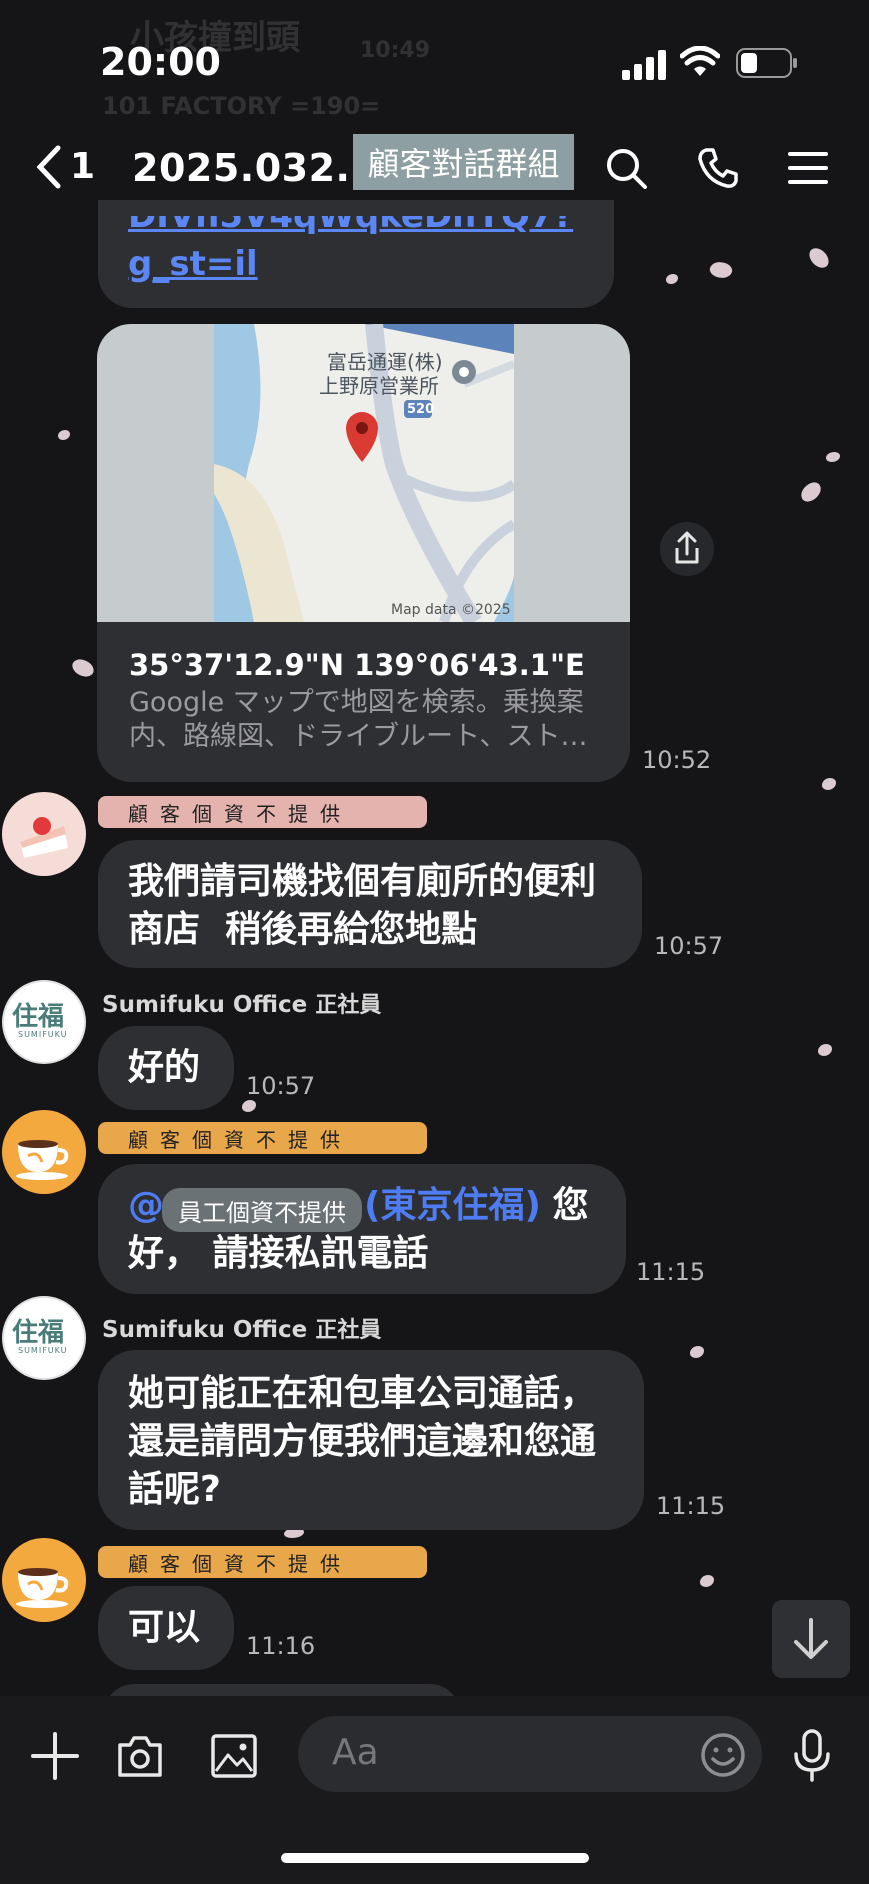 This screenshot has width=869, height=1884. What do you see at coordinates (281, 1646) in the screenshot?
I see `message-time: 11:16` at bounding box center [281, 1646].